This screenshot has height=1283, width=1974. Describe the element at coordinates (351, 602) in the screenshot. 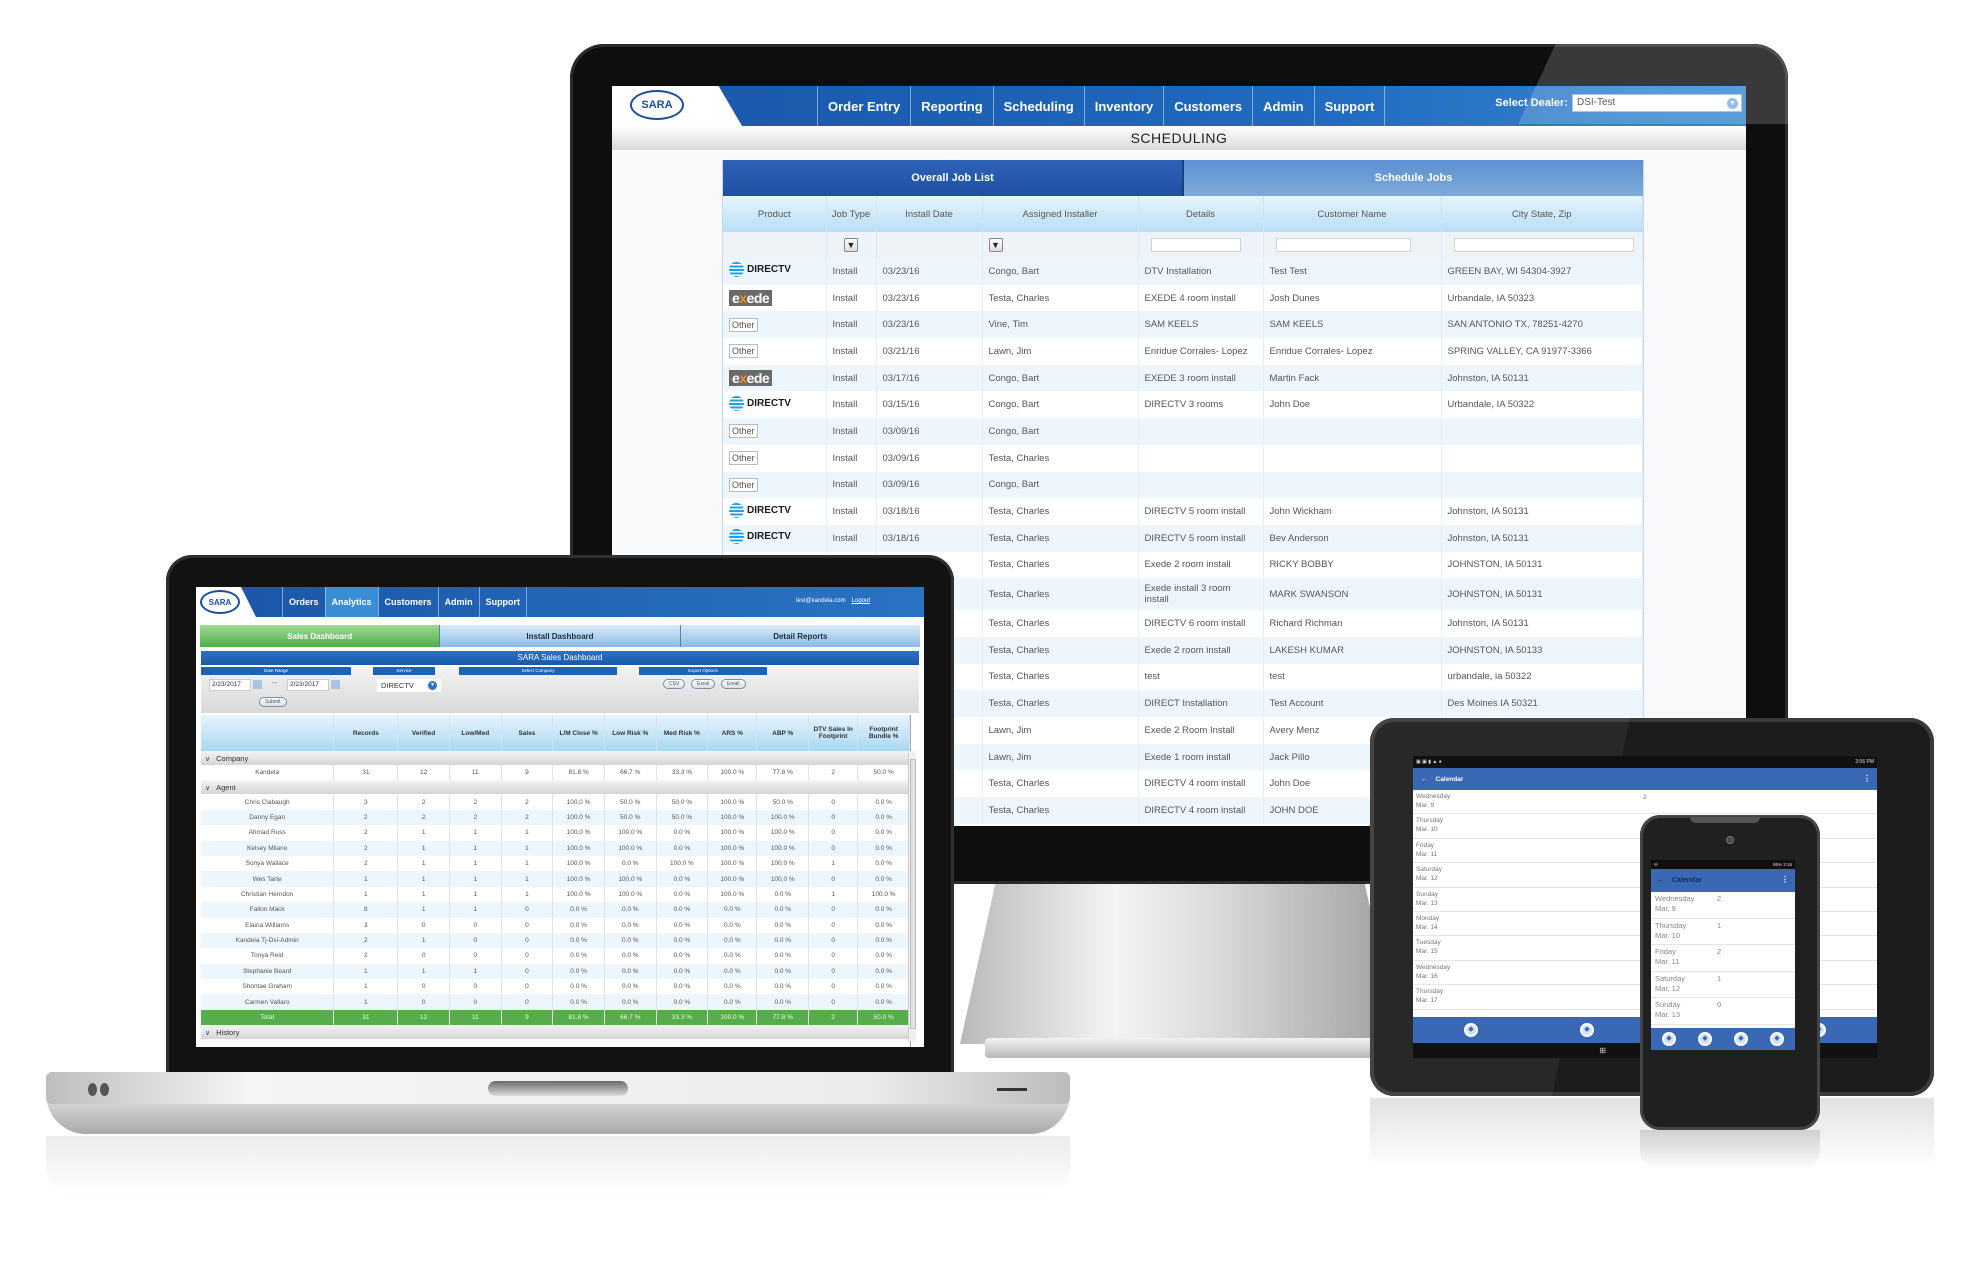

I see `nav-item-analytics: Analytics` at that location.